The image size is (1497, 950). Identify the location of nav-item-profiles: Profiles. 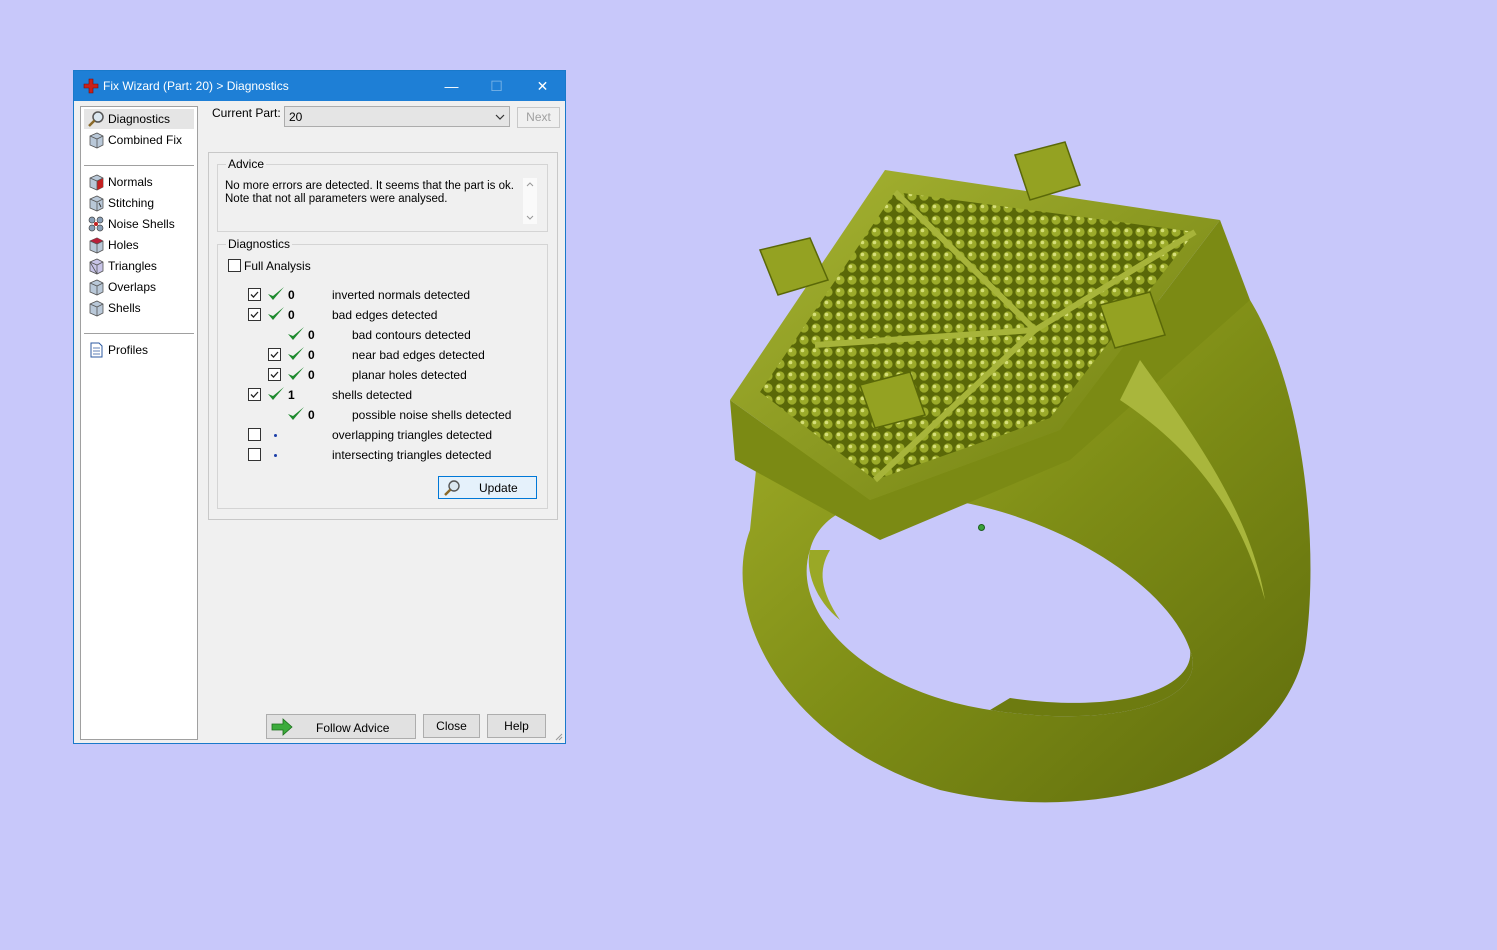
(139, 350).